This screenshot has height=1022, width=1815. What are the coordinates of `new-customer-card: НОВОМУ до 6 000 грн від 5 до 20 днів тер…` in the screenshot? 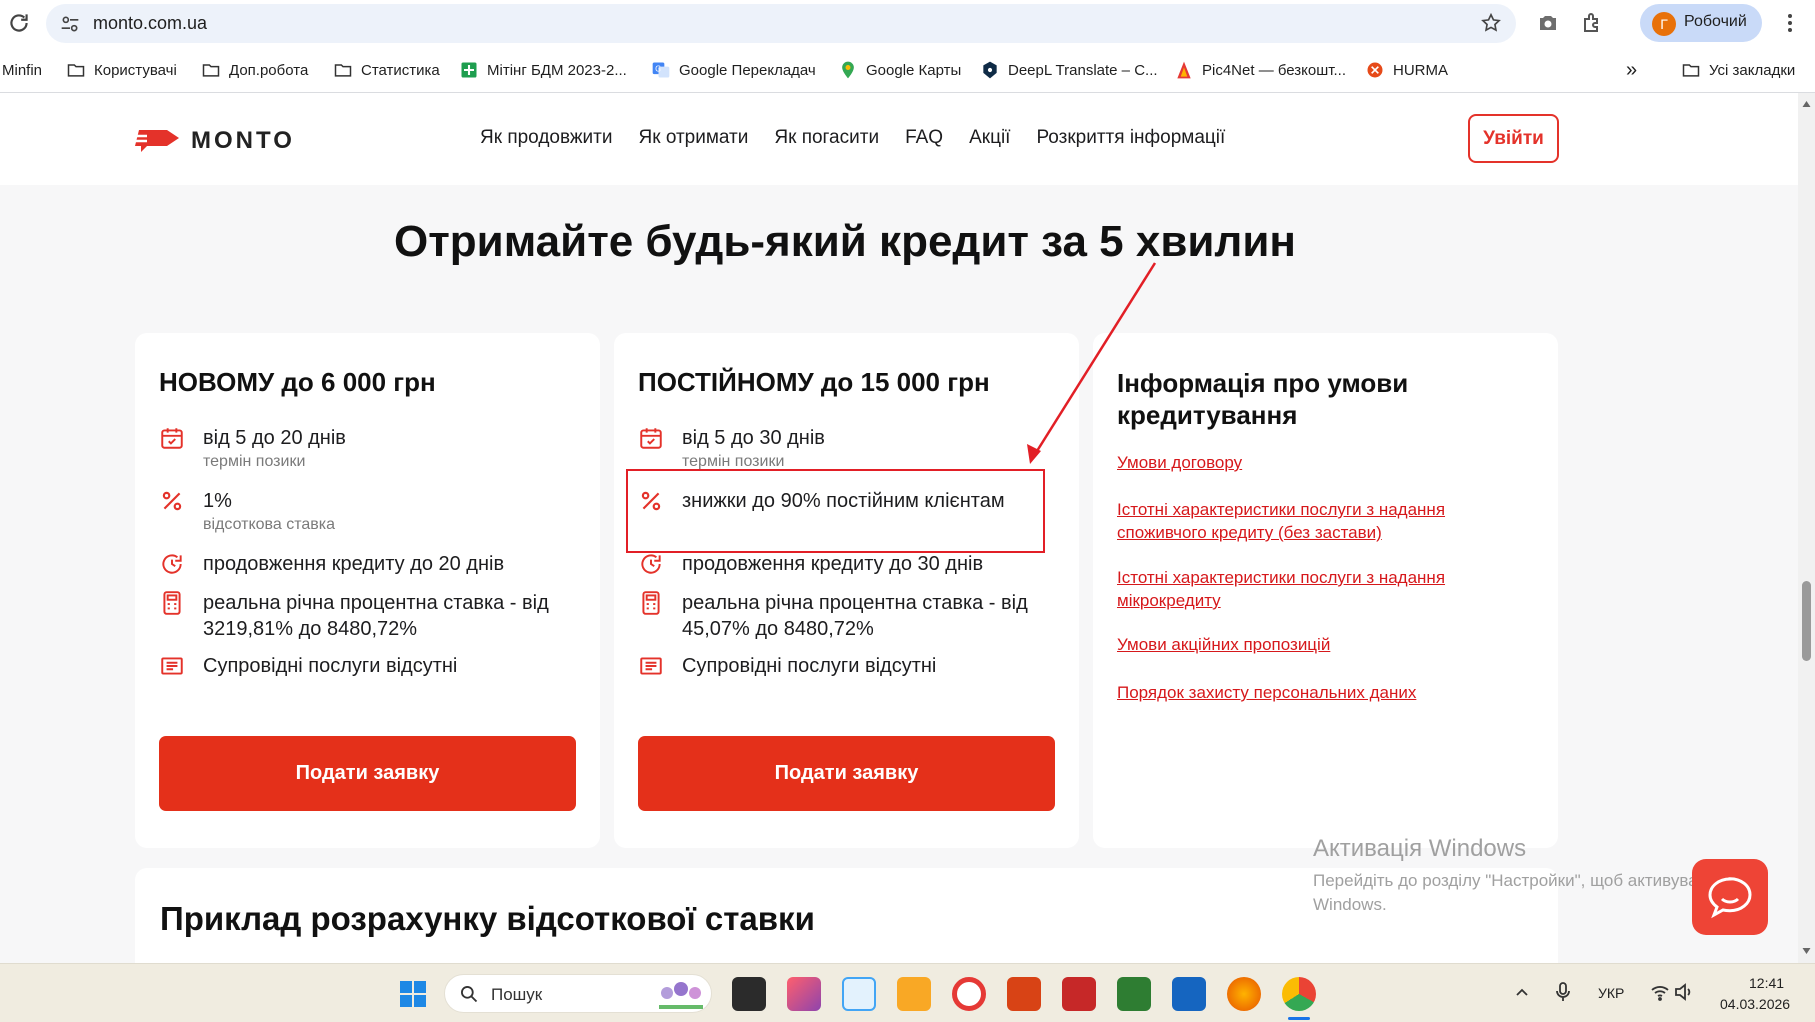 It's located at (367, 590).